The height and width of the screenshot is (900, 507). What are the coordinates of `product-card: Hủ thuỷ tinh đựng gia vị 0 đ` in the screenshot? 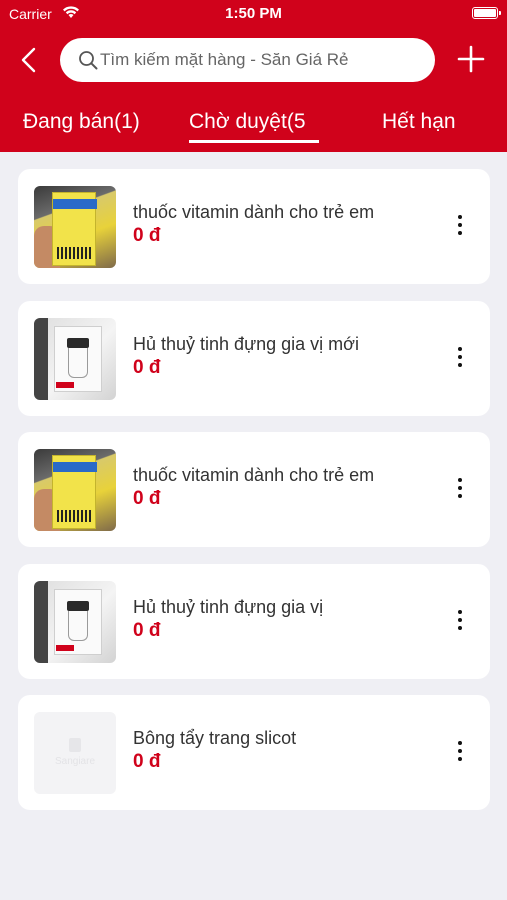 It's located at (254, 621).